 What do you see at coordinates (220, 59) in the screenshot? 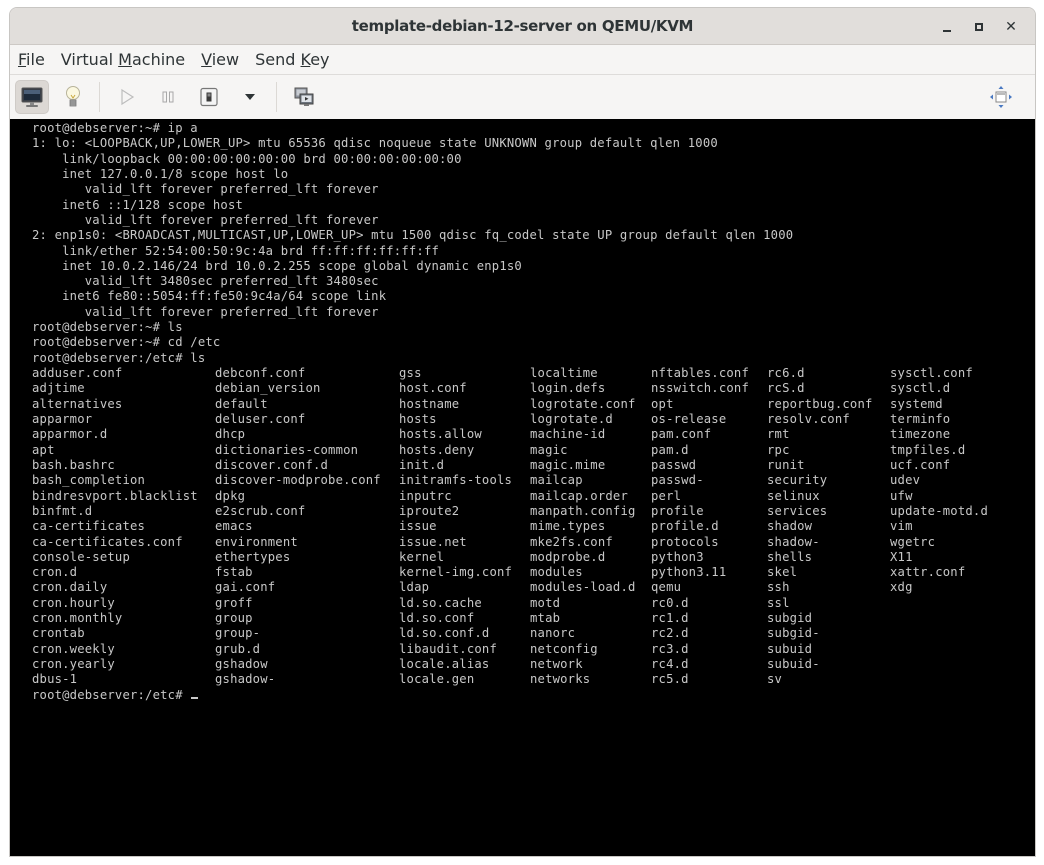
I see `menu-view: View` at bounding box center [220, 59].